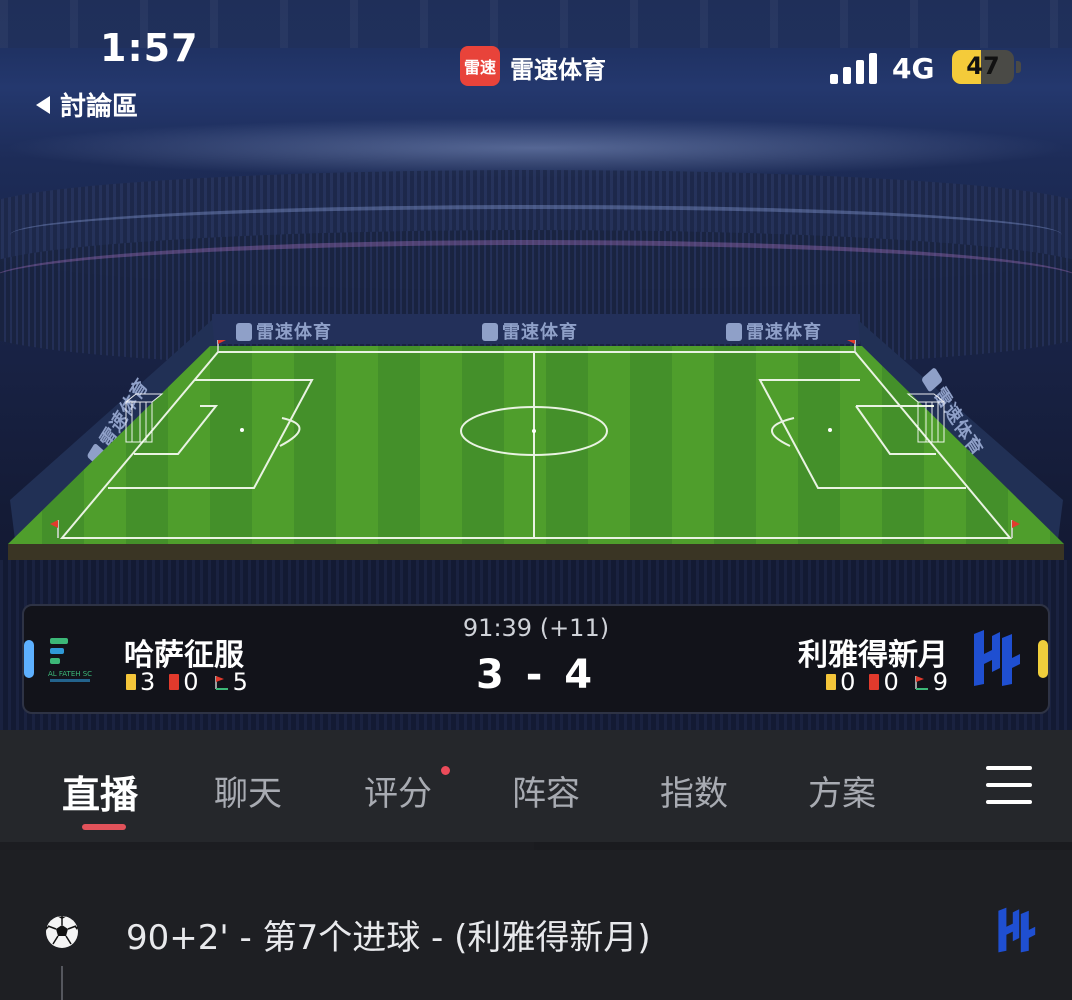 This screenshot has height=1000, width=1072. I want to click on active-tab-indicator, so click(104, 827).